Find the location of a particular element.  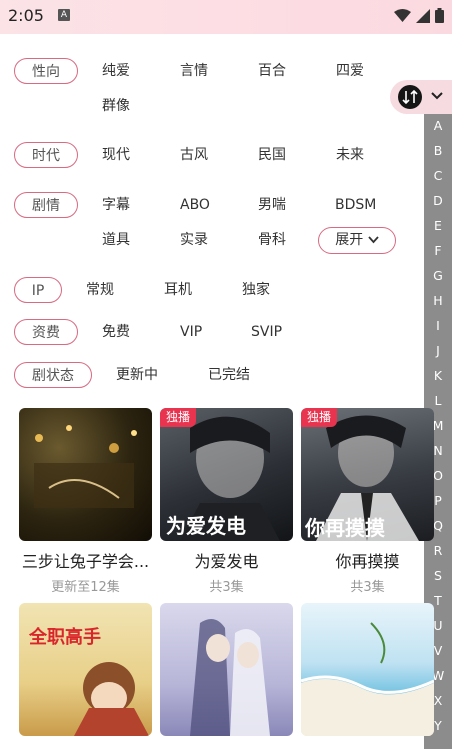

expand-label: 展开 is located at coordinates (349, 240).